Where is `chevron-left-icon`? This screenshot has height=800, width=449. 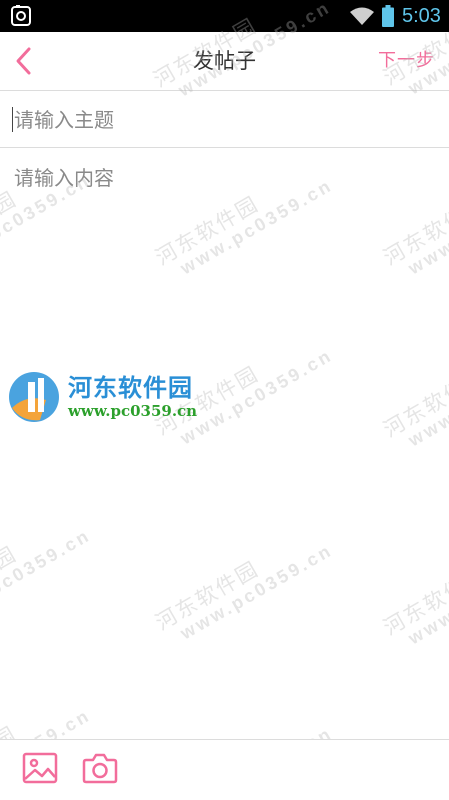 chevron-left-icon is located at coordinates (23, 61).